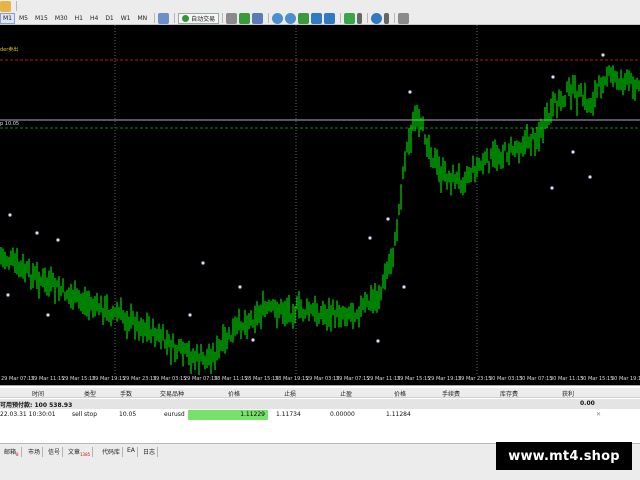  Describe the element at coordinates (587, 403) in the screenshot. I see `total-profit: 0.00` at that location.